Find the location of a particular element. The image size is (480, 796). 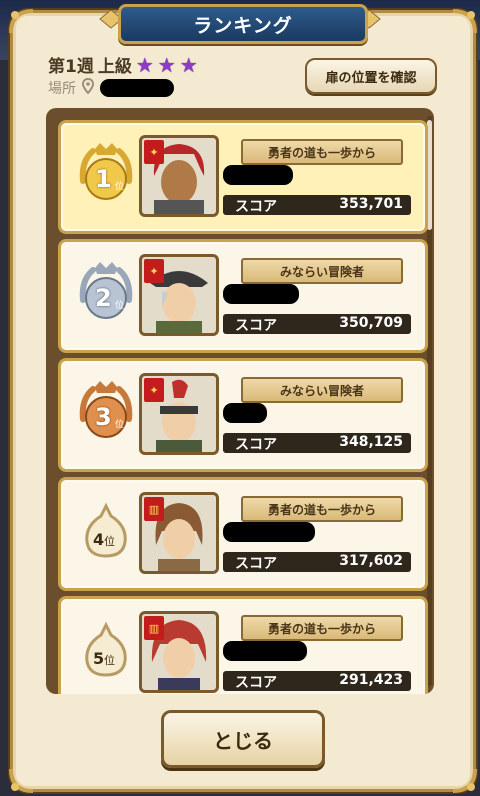

ranking-row: 3 位 ✦ みならい冒険者 スコア 348,125 is located at coordinates (243, 415).